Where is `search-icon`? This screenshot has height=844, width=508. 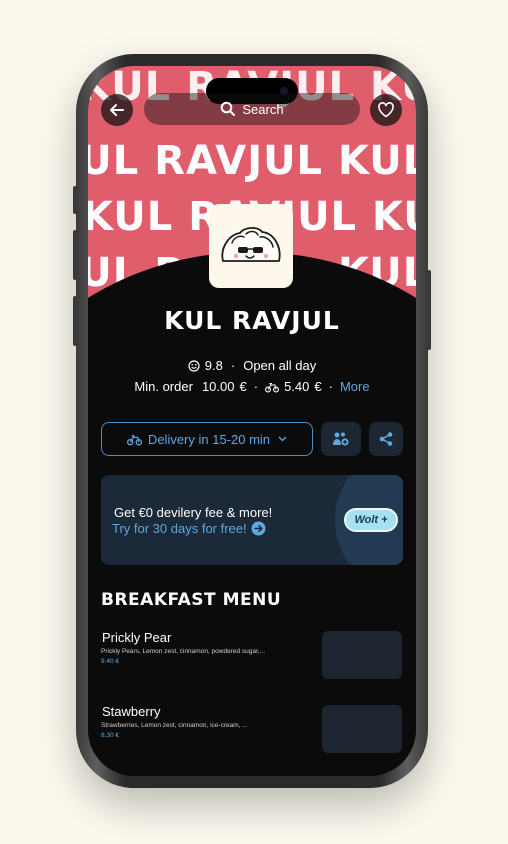
search-icon is located at coordinates (228, 108).